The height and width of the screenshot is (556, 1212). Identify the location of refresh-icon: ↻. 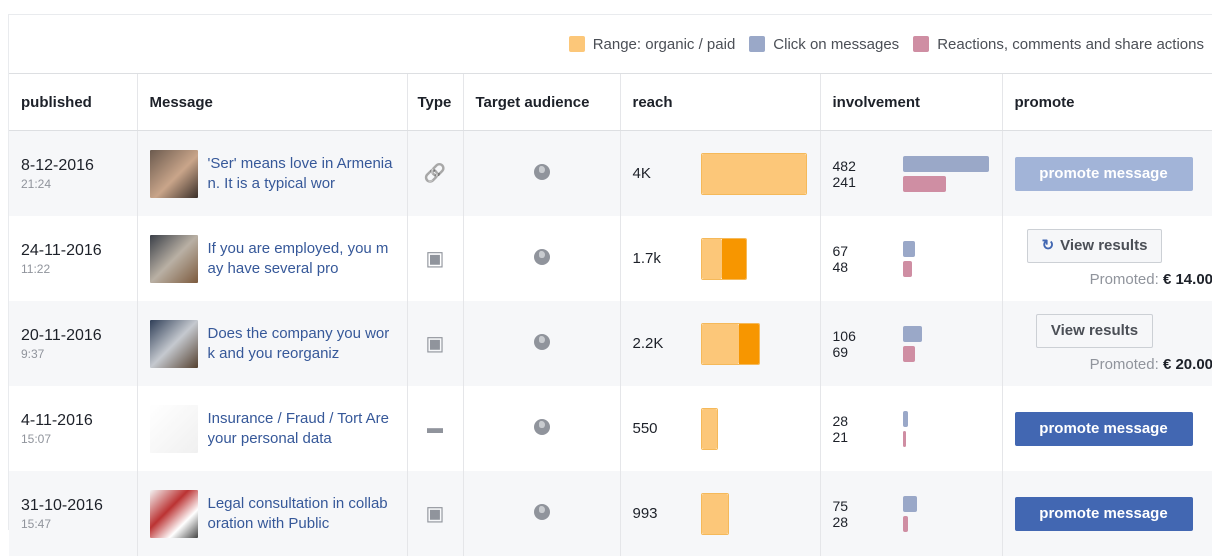
(1048, 245).